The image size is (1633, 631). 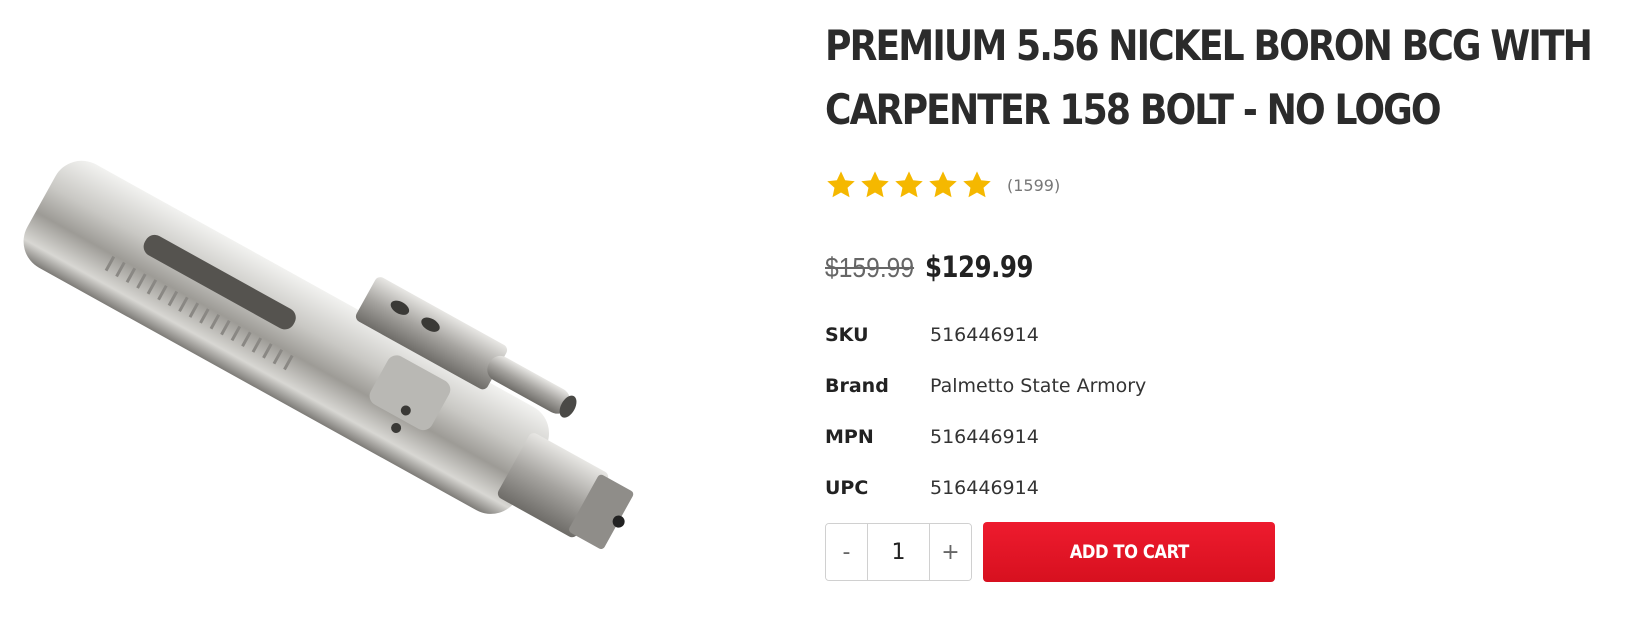 What do you see at coordinates (847, 487) in the screenshot?
I see `spec-label: UPC` at bounding box center [847, 487].